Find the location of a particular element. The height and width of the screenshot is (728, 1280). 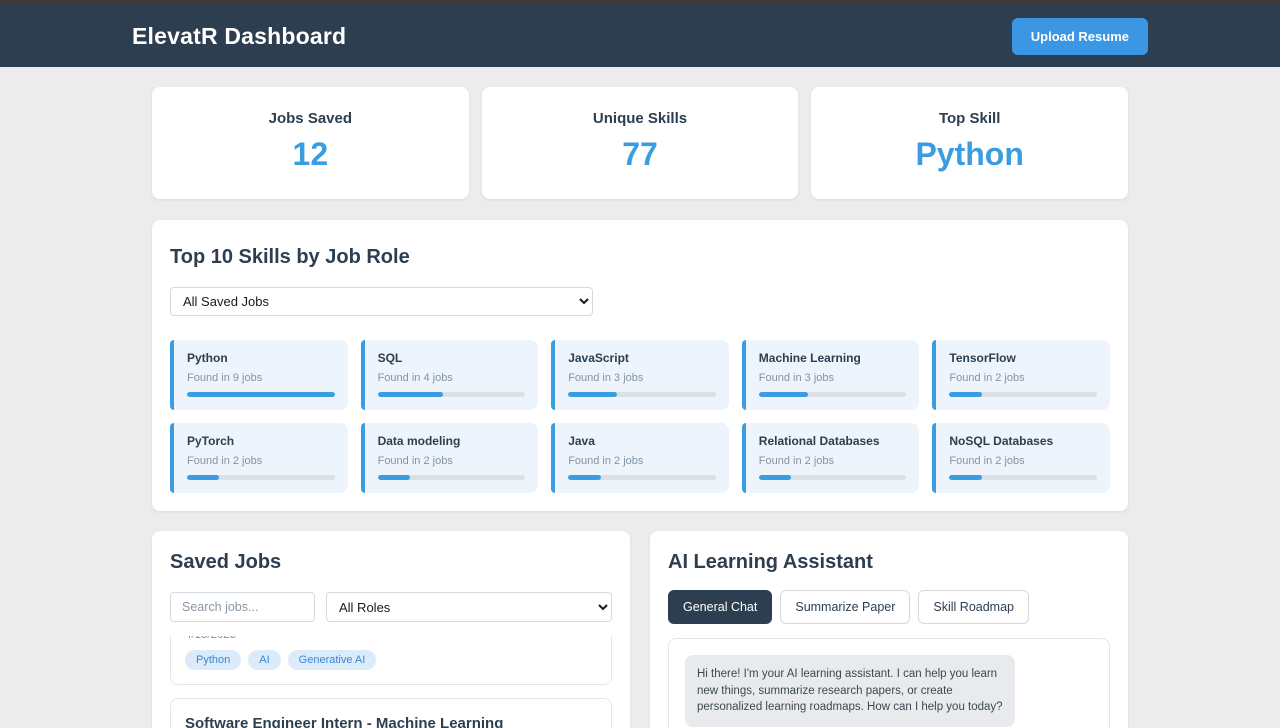

search-input is located at coordinates (242, 607).